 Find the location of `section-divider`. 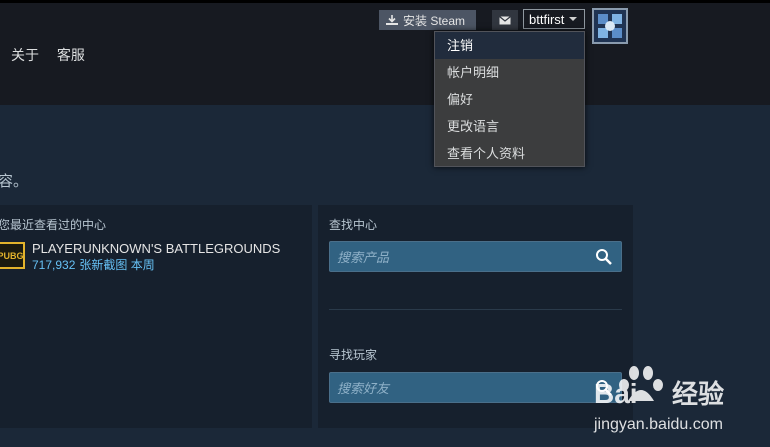

section-divider is located at coordinates (475, 309).